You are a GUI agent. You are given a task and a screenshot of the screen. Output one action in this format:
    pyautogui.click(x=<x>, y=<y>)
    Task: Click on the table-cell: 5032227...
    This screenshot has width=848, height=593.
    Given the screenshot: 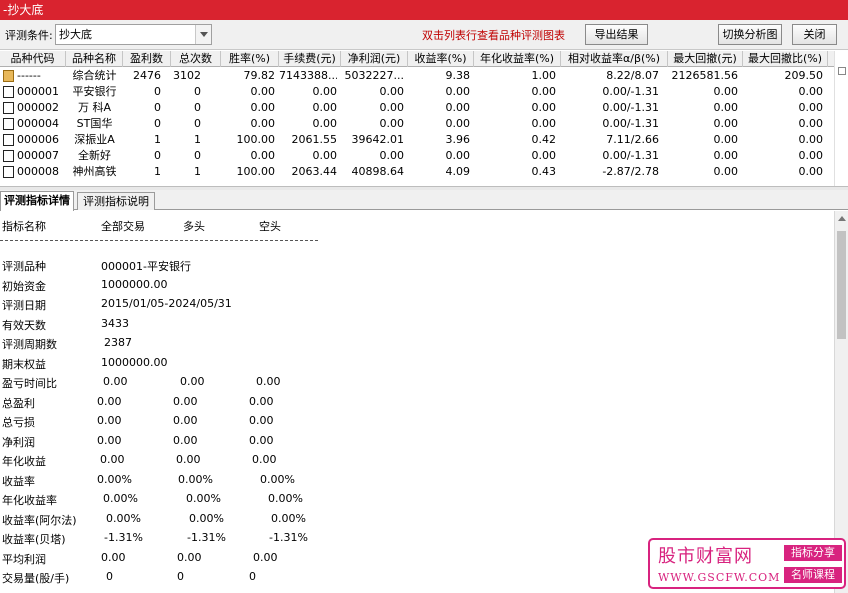 What is the action you would take?
    pyautogui.click(x=374, y=75)
    